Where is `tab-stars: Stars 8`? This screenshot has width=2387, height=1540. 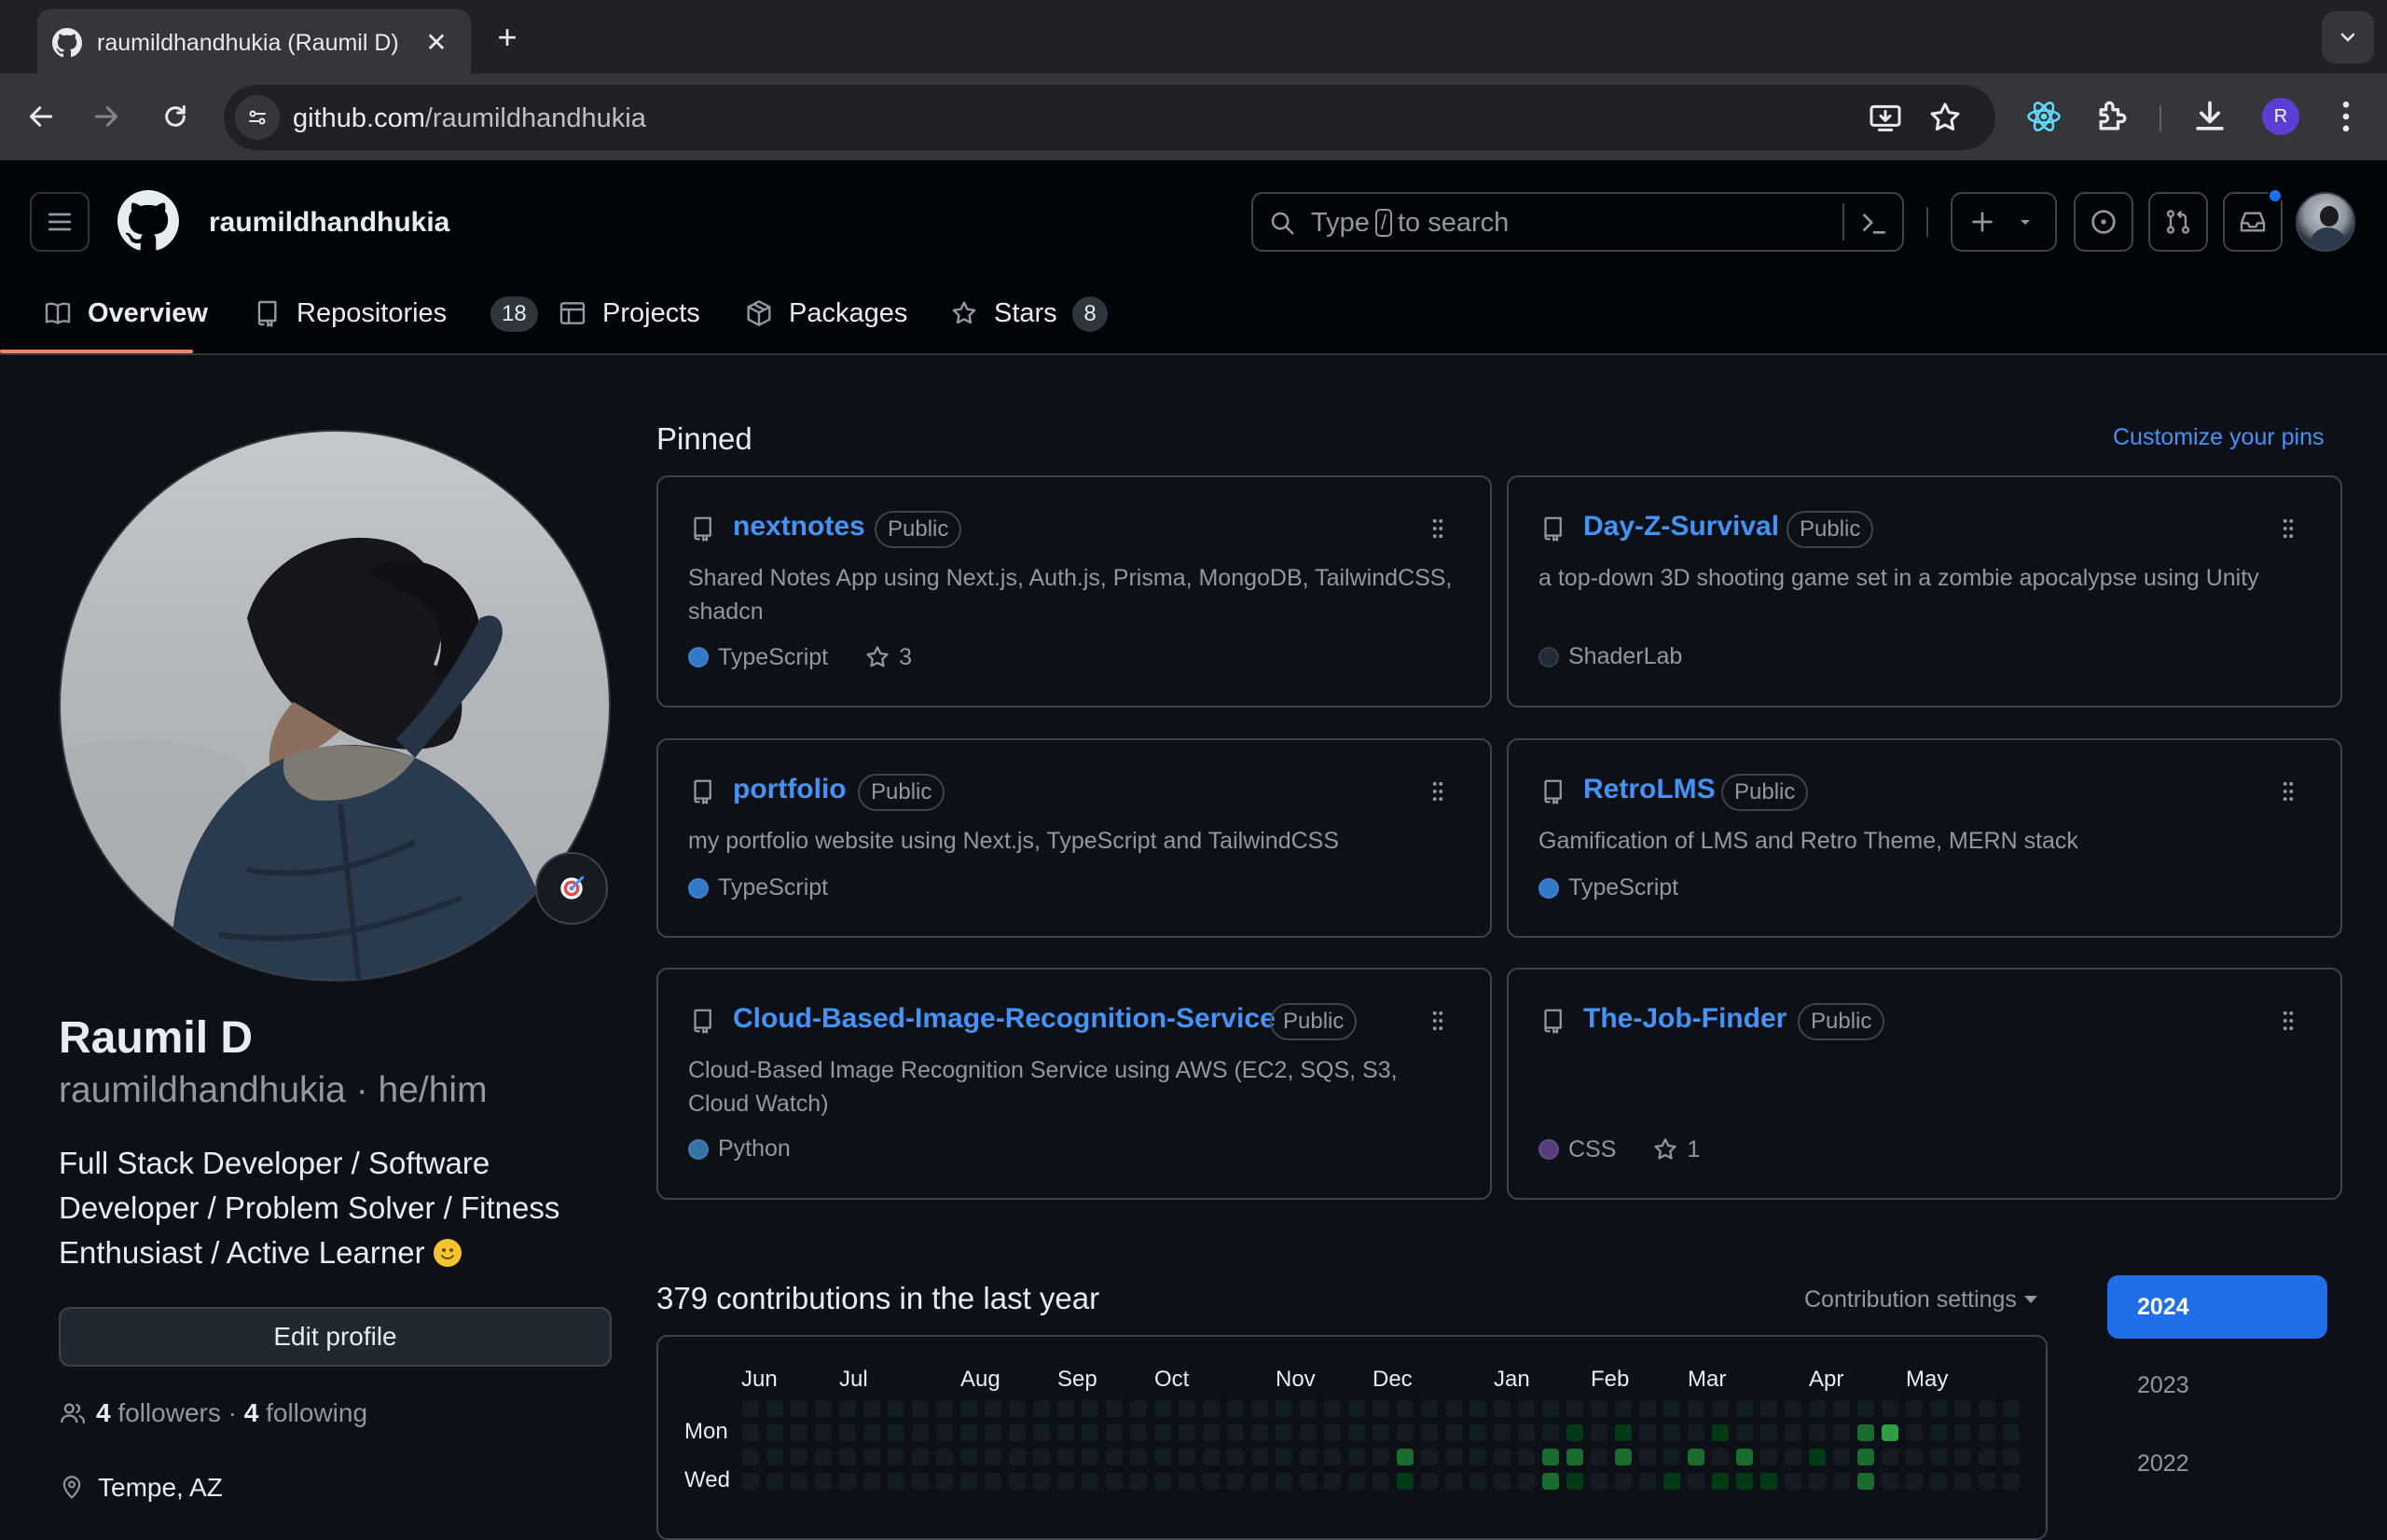 tab-stars: Stars 8 is located at coordinates (1042, 317).